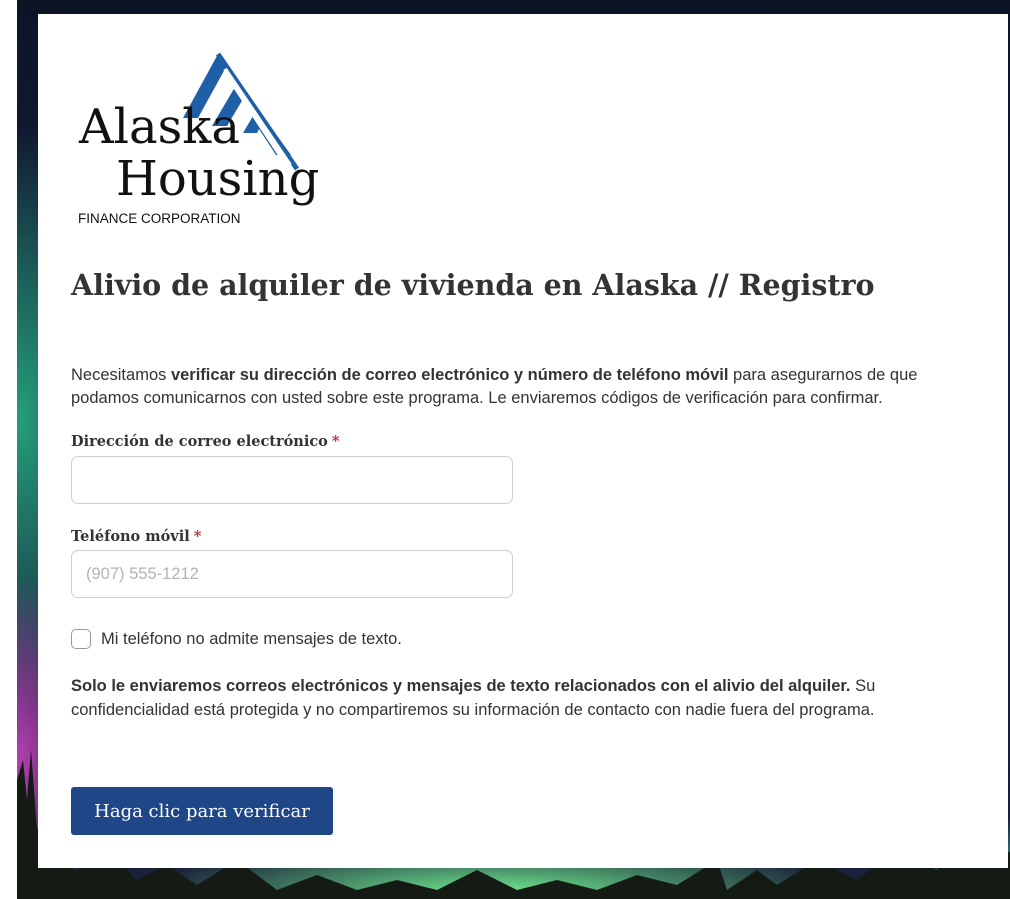 This screenshot has width=1010, height=899. I want to click on phone-label: Teléfono móvil *, so click(136, 536).